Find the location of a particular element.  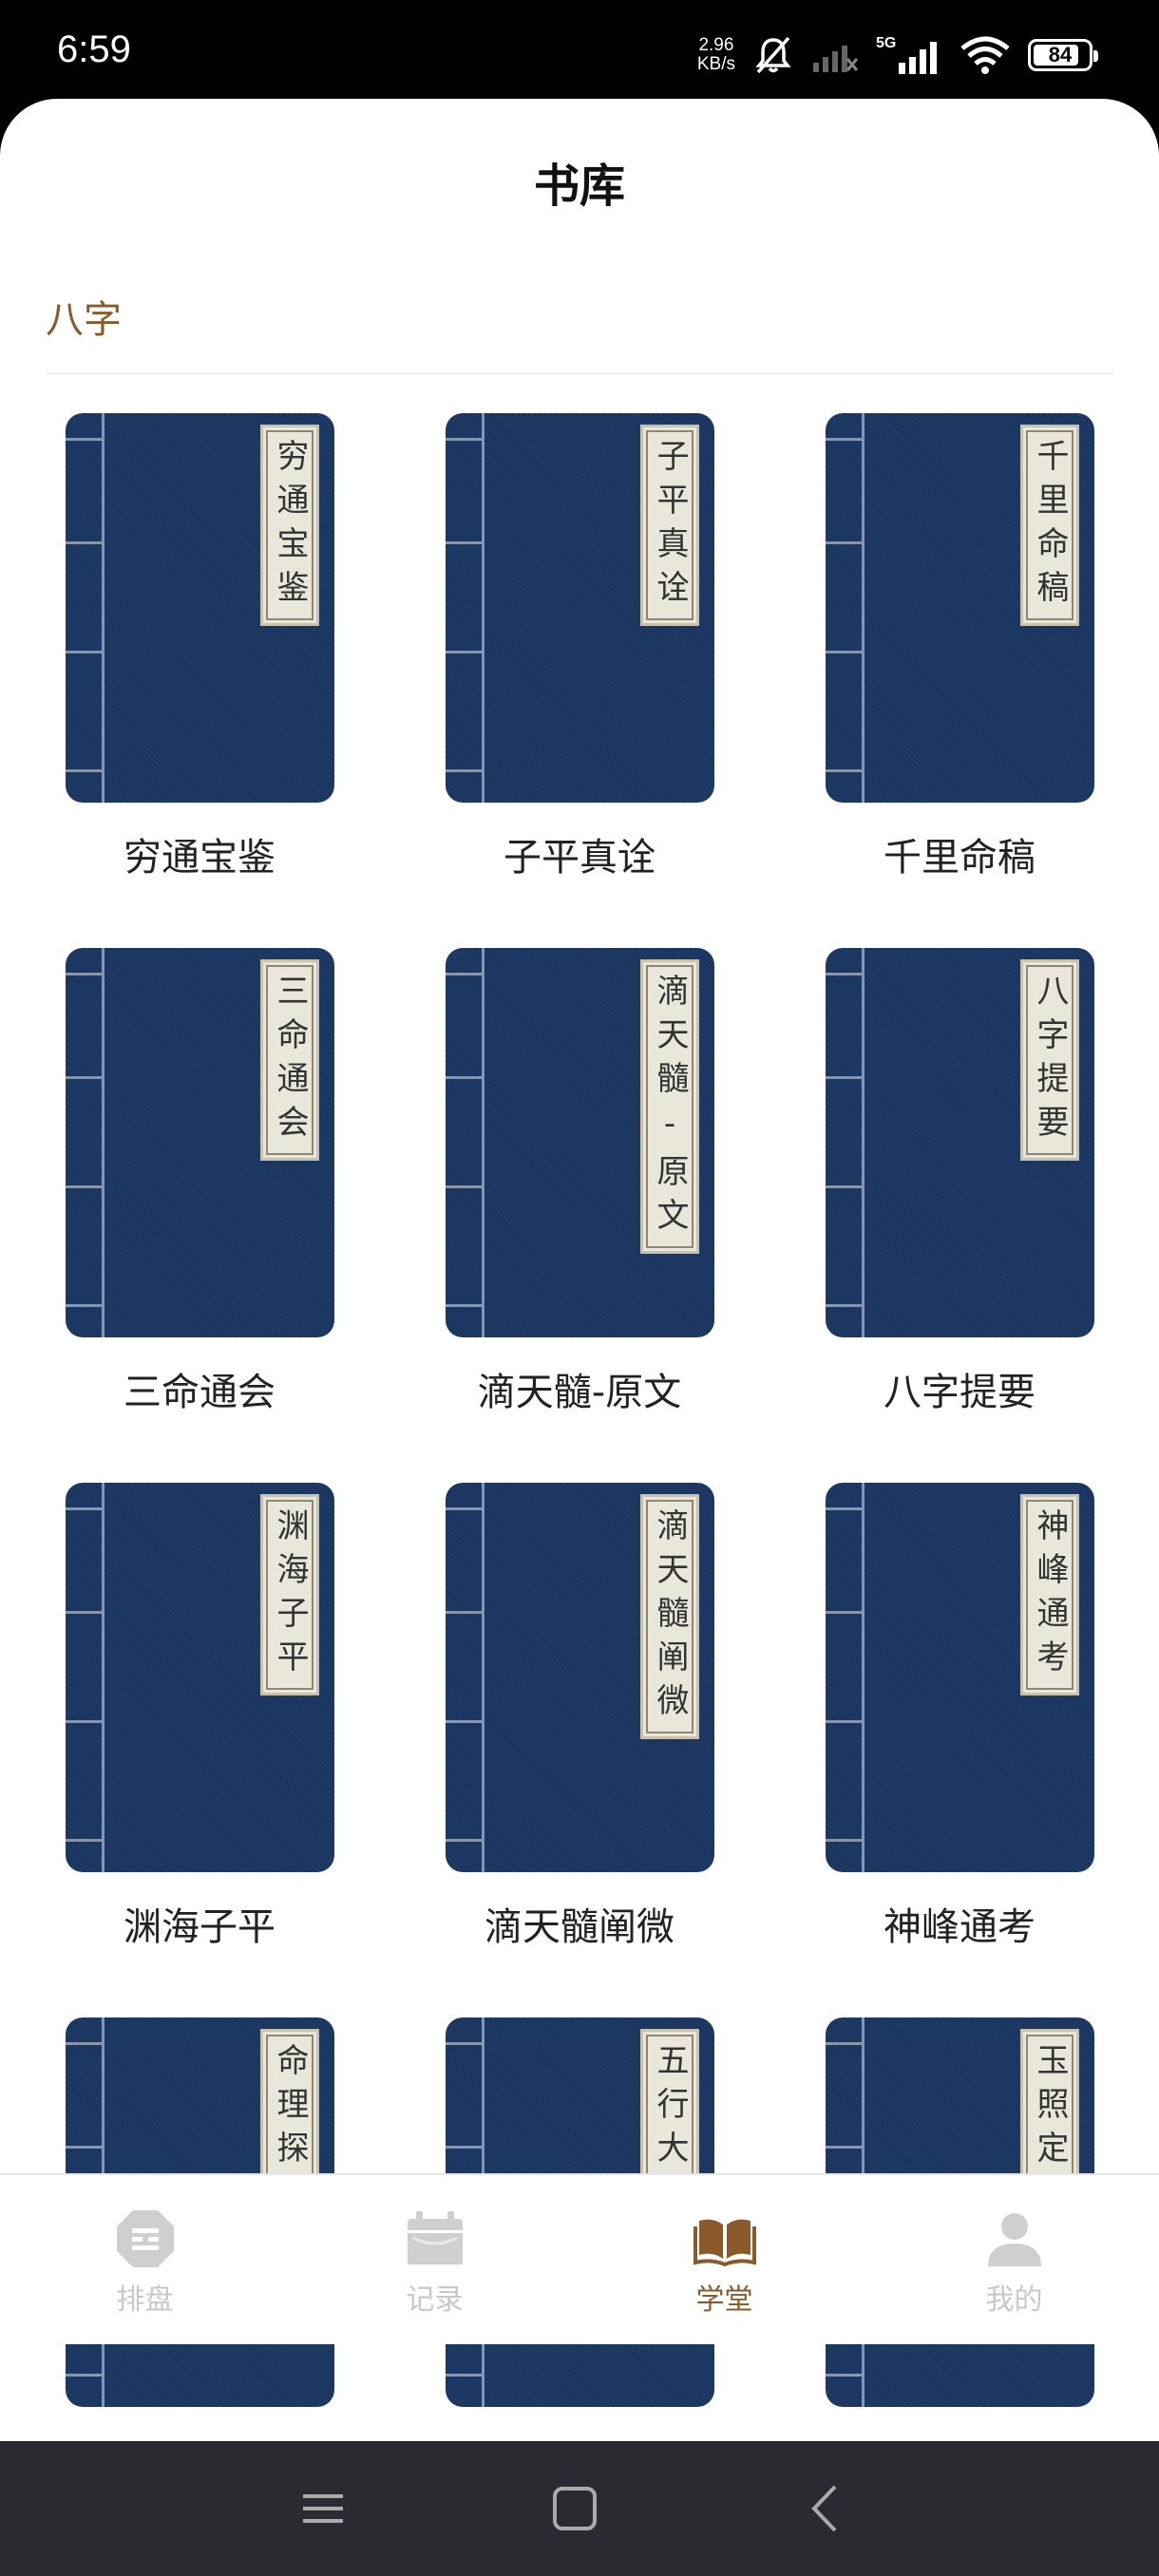

tab-bar-background: 排盘 记录 学堂 我的 is located at coordinates (579, 2258).